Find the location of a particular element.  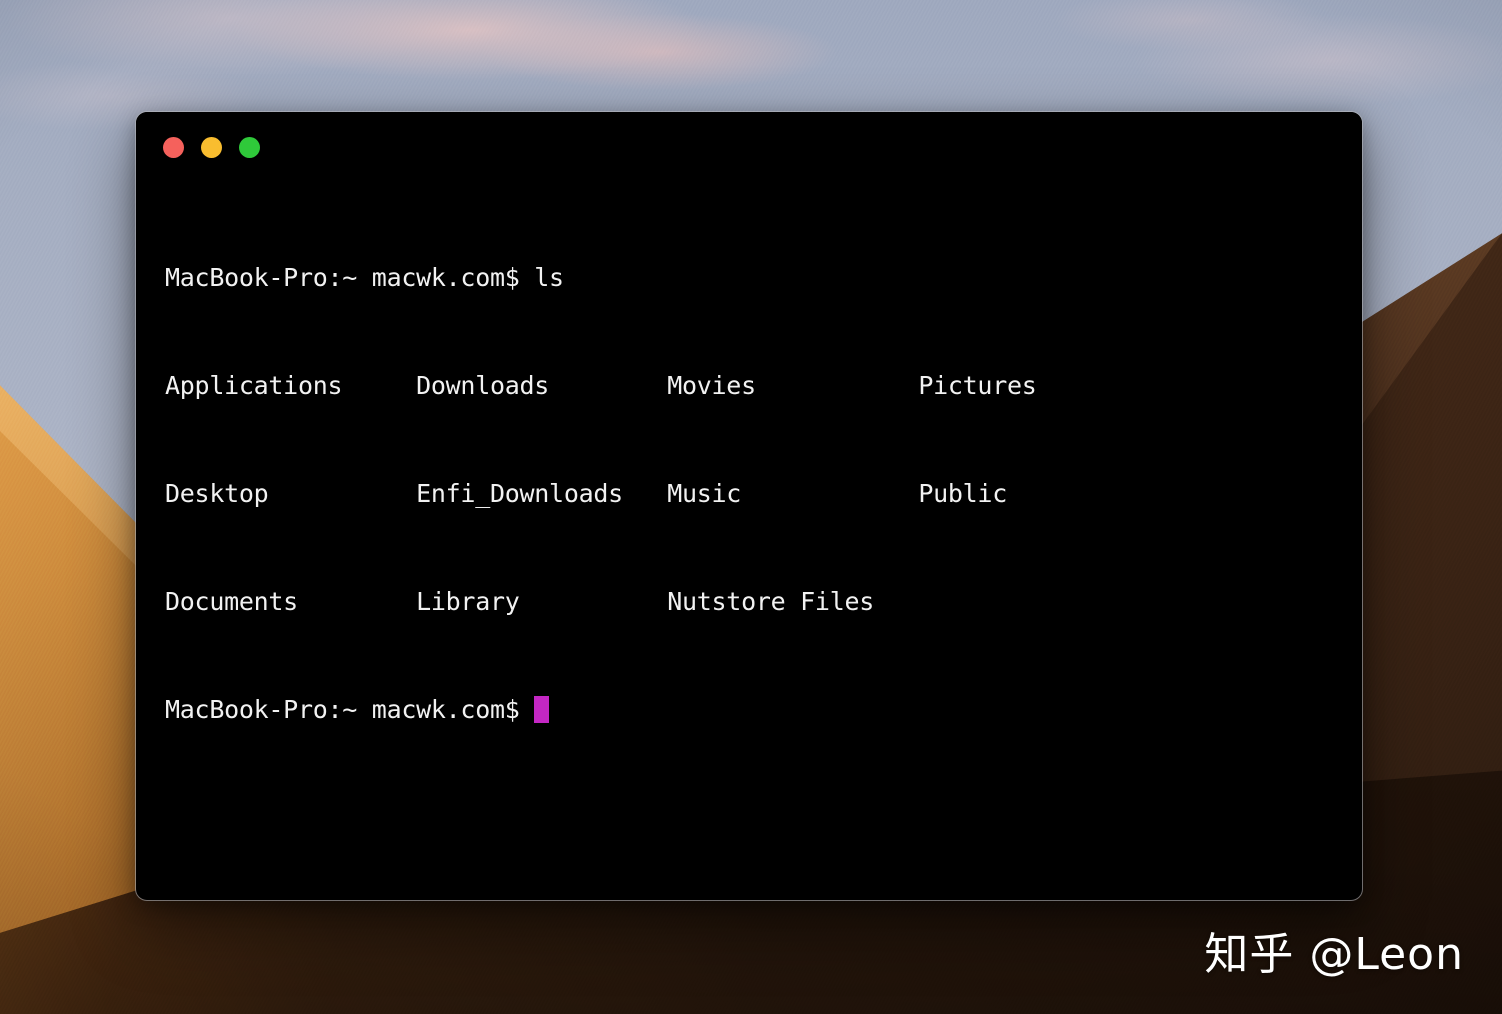

watermark-label: 知乎 @Leon is located at coordinates (1334, 954).